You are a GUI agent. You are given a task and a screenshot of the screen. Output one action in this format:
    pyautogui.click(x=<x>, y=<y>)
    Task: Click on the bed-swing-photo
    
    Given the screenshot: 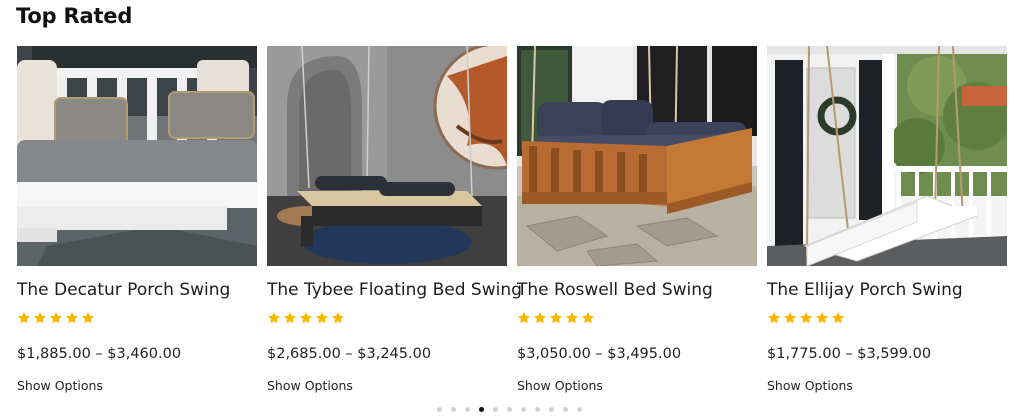 What is the action you would take?
    pyautogui.click(x=637, y=156)
    